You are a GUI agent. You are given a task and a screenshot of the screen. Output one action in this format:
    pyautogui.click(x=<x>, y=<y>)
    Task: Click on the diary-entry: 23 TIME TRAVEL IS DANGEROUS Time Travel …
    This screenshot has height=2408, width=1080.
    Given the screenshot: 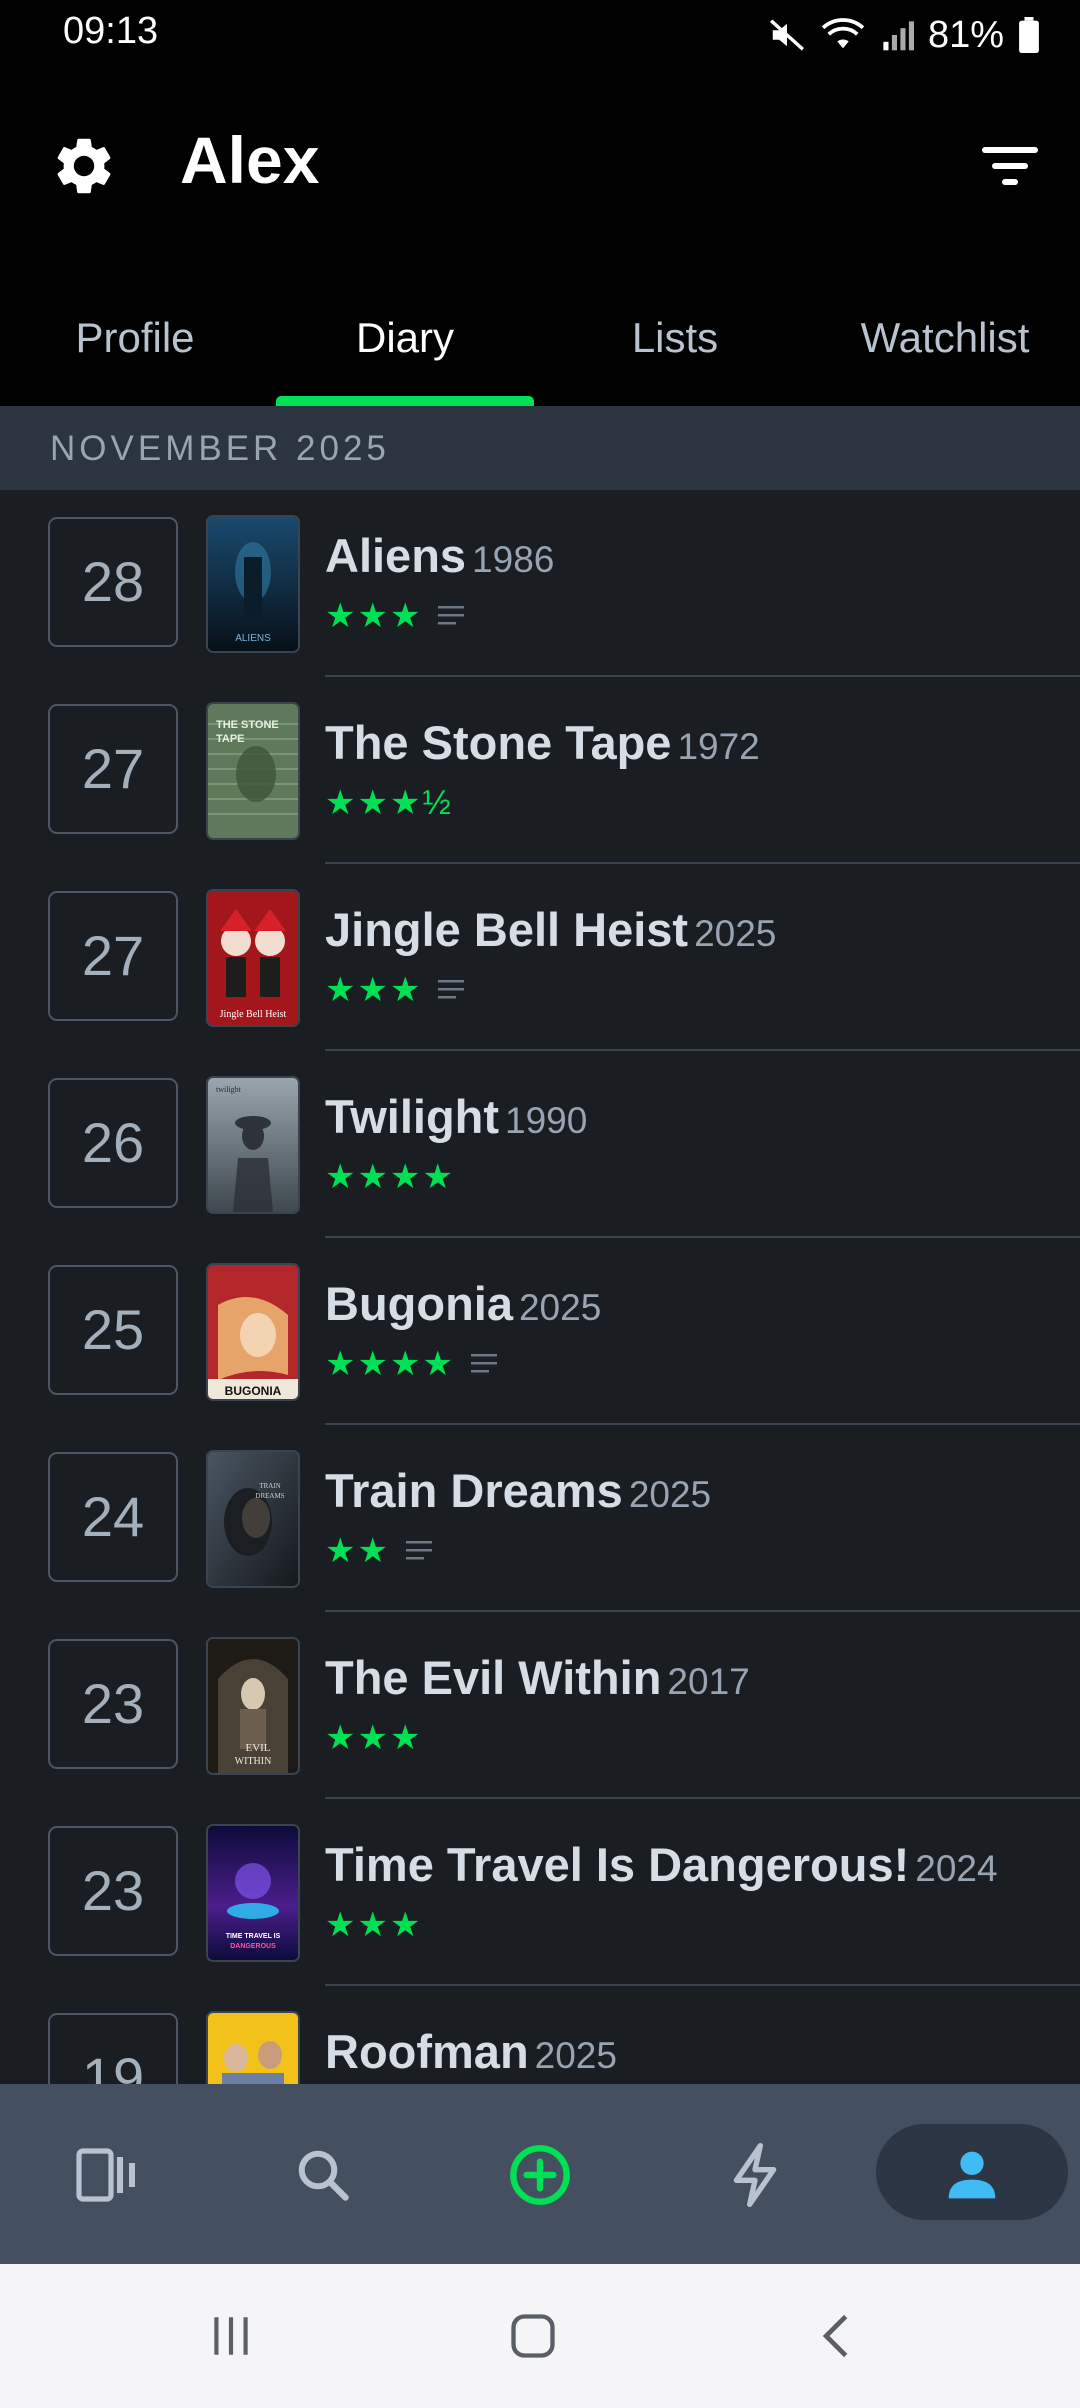 What is the action you would take?
    pyautogui.click(x=540, y=1892)
    